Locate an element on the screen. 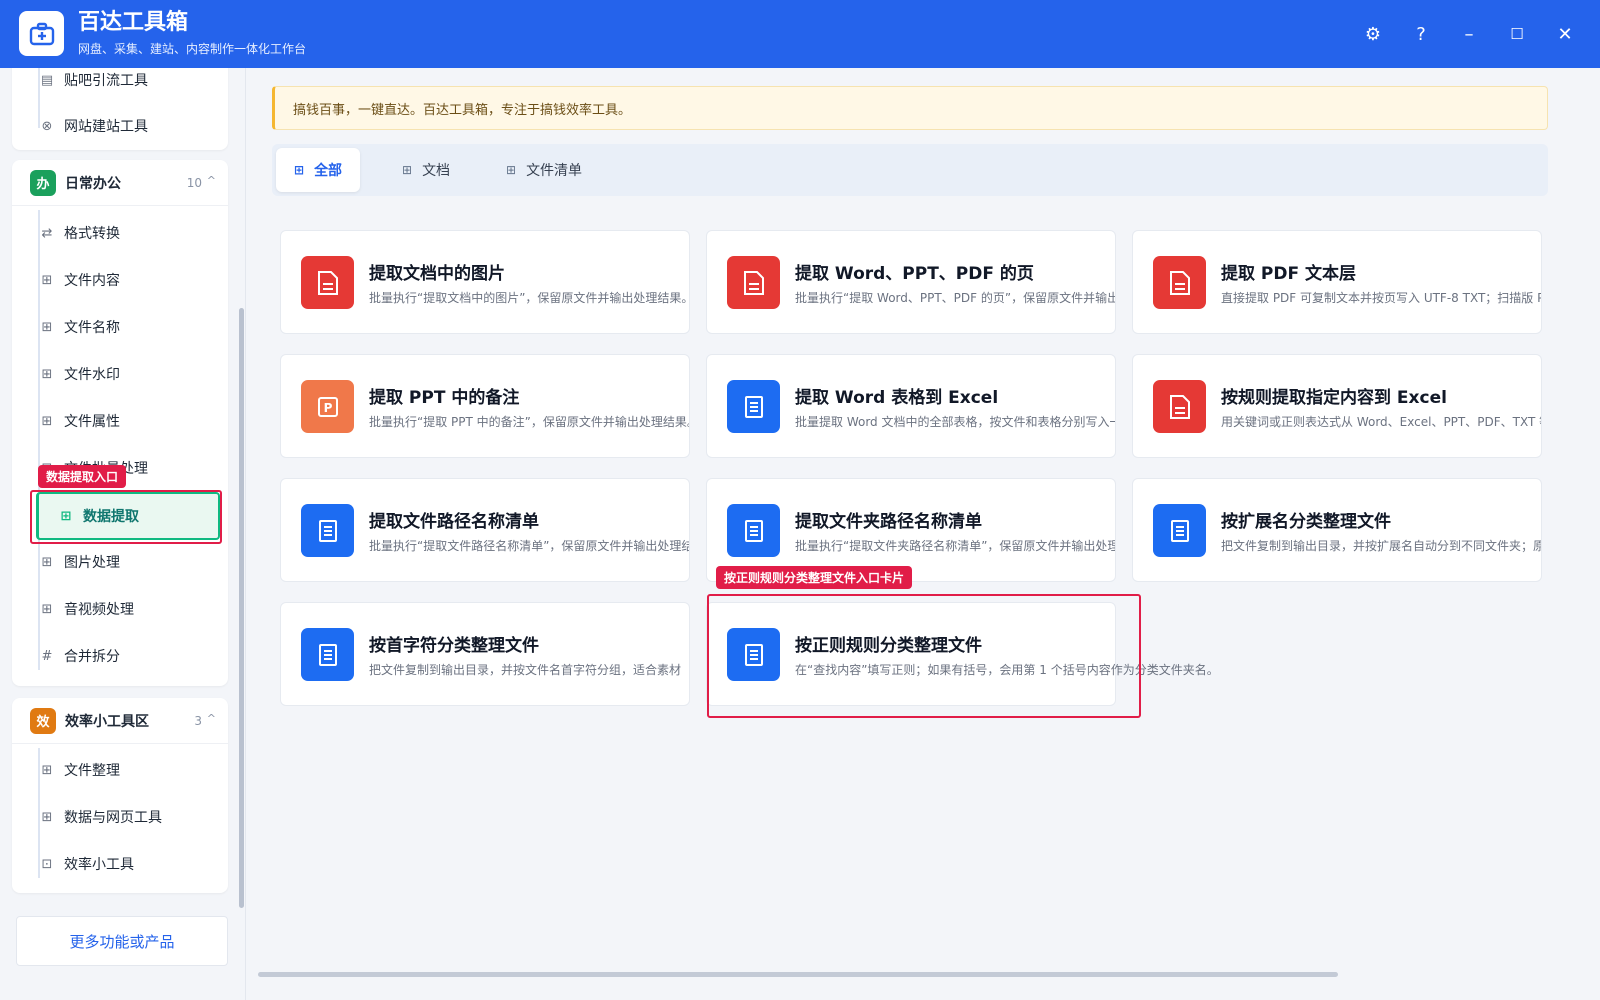 The image size is (1600, 1000). sidebar-item-data-web-tools: ⊞ 数据与网页工具 is located at coordinates (120, 817).